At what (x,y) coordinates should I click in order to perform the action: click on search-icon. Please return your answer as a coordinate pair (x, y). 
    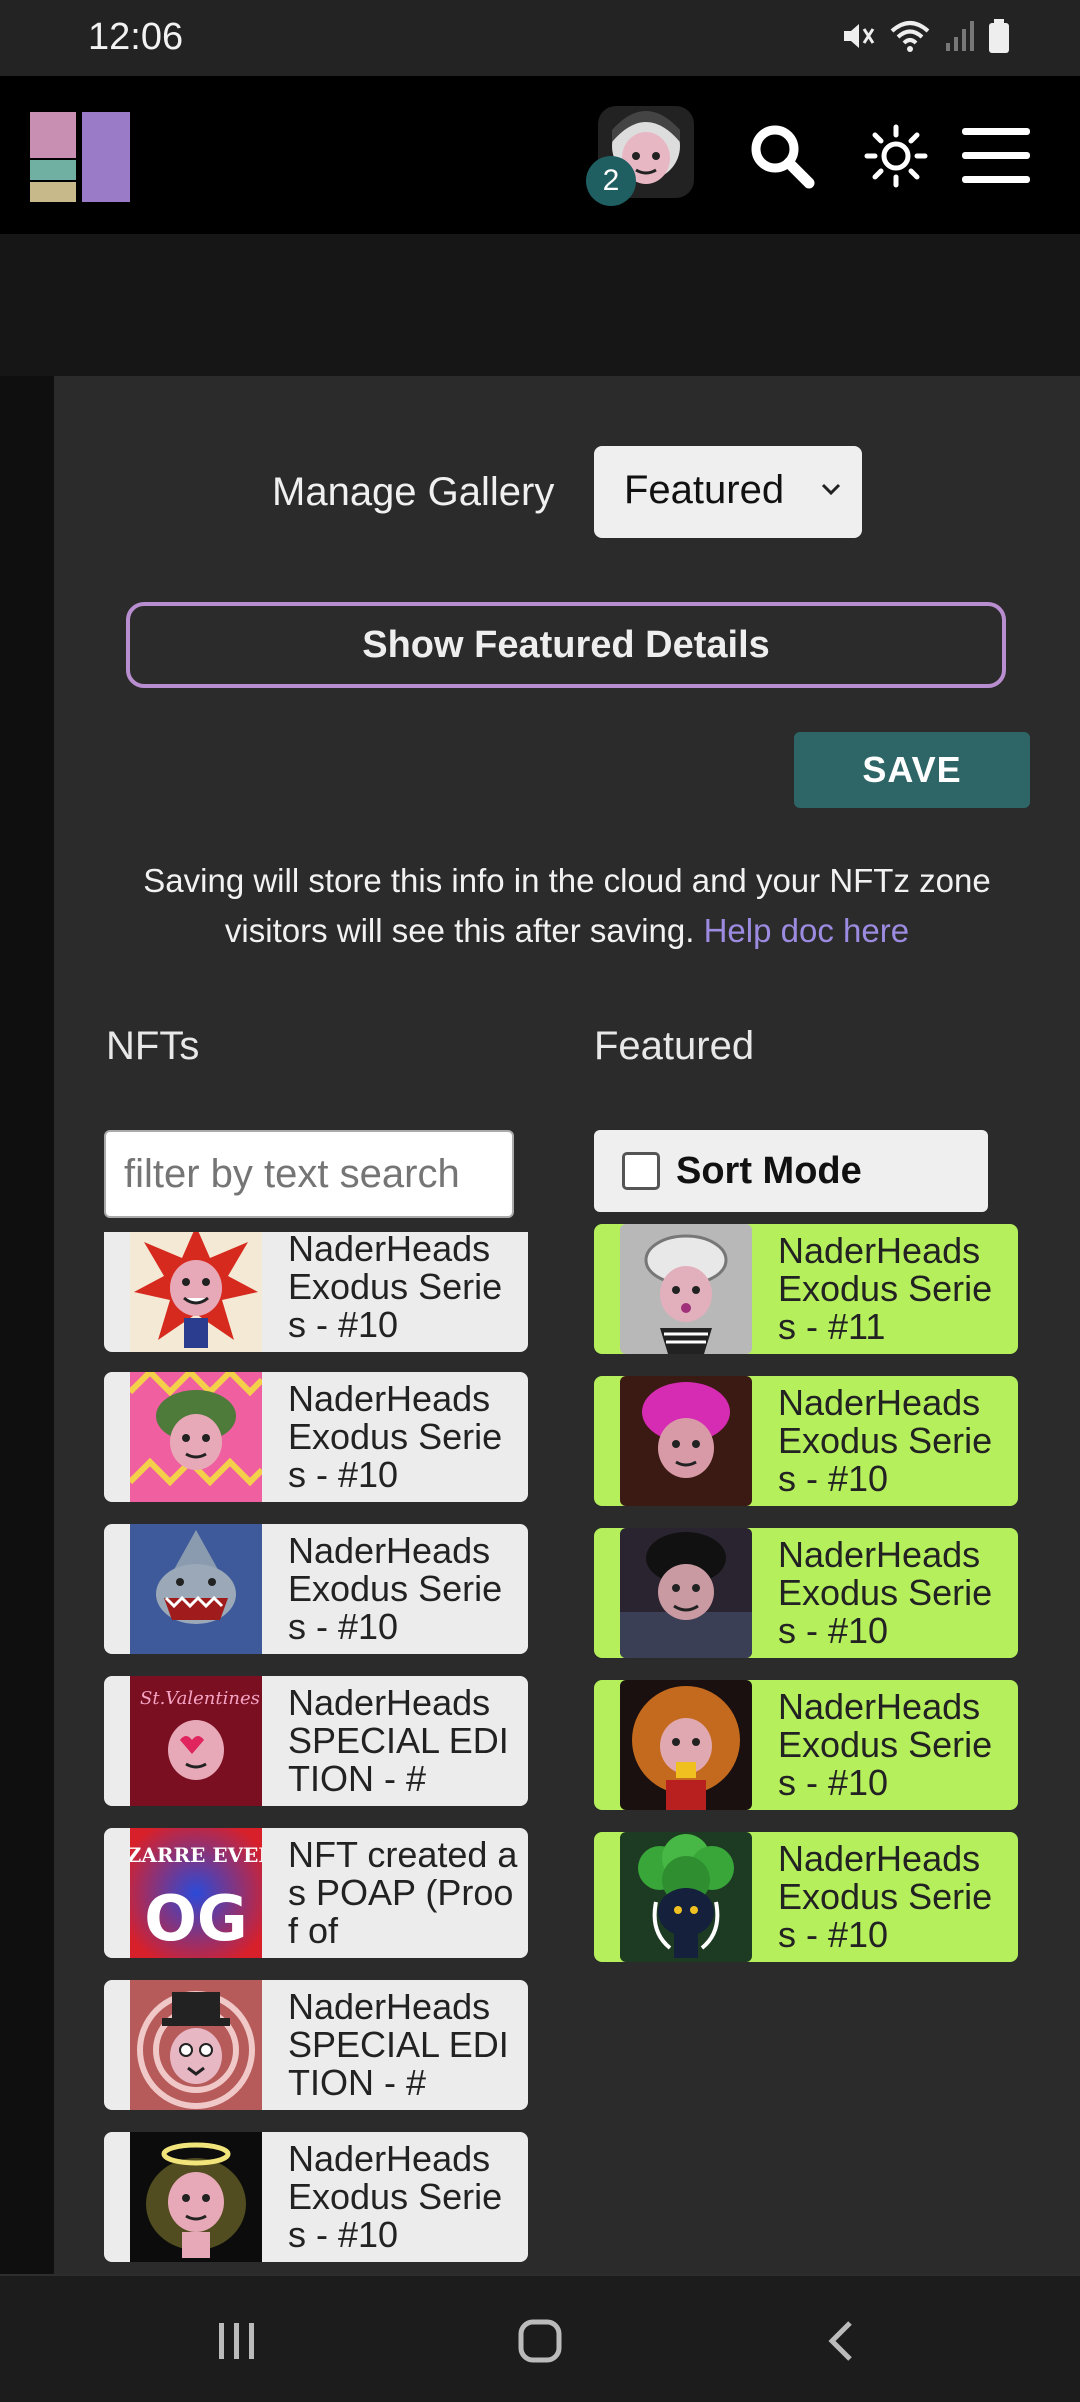
    Looking at the image, I should click on (783, 157).